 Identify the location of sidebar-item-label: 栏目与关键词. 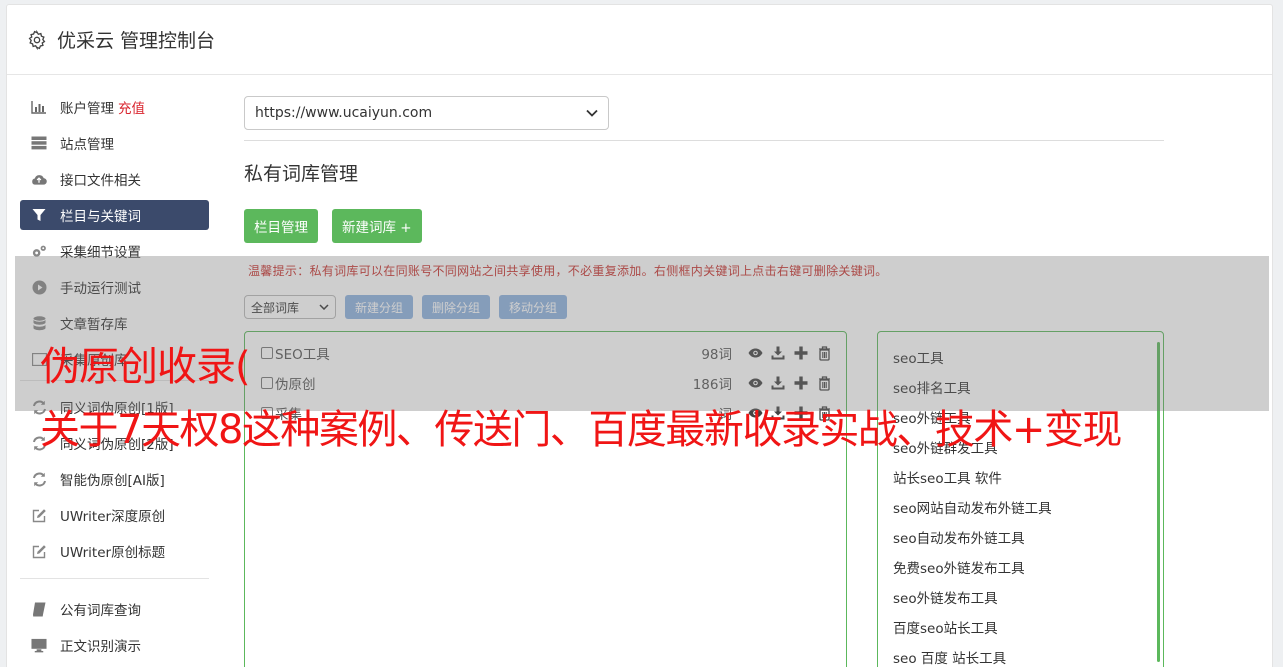
(100, 217).